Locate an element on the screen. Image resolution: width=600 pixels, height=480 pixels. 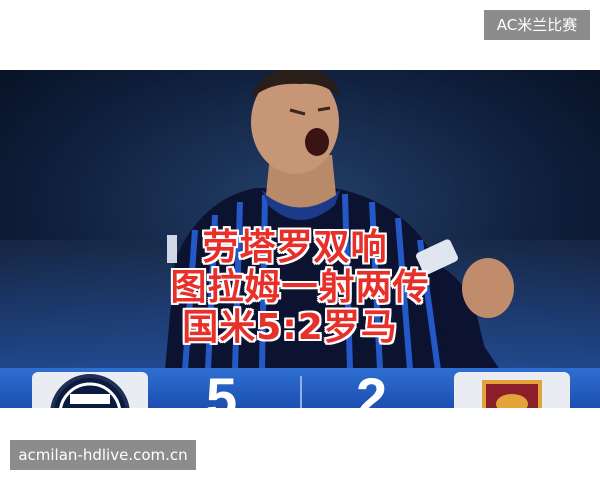
inter-crest-icon is located at coordinates (90, 391).